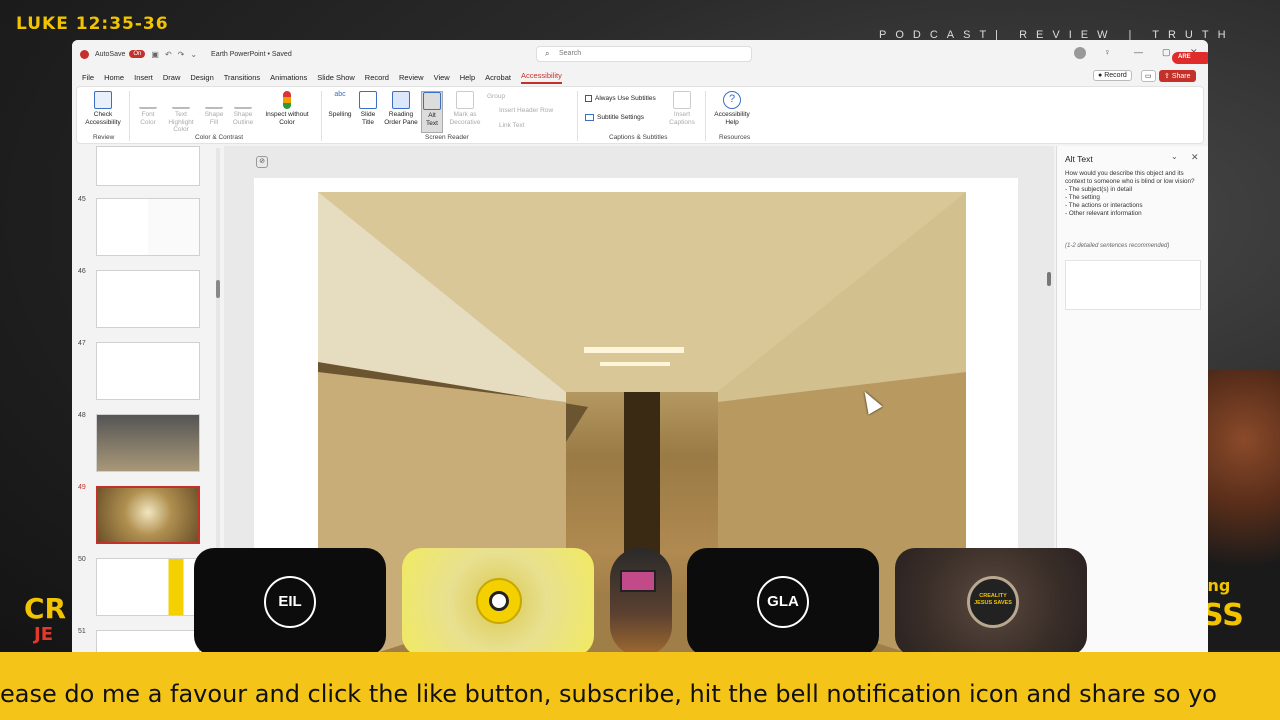  Describe the element at coordinates (214, 108) in the screenshot. I see `shape-fill-button: Shape Fill` at that location.